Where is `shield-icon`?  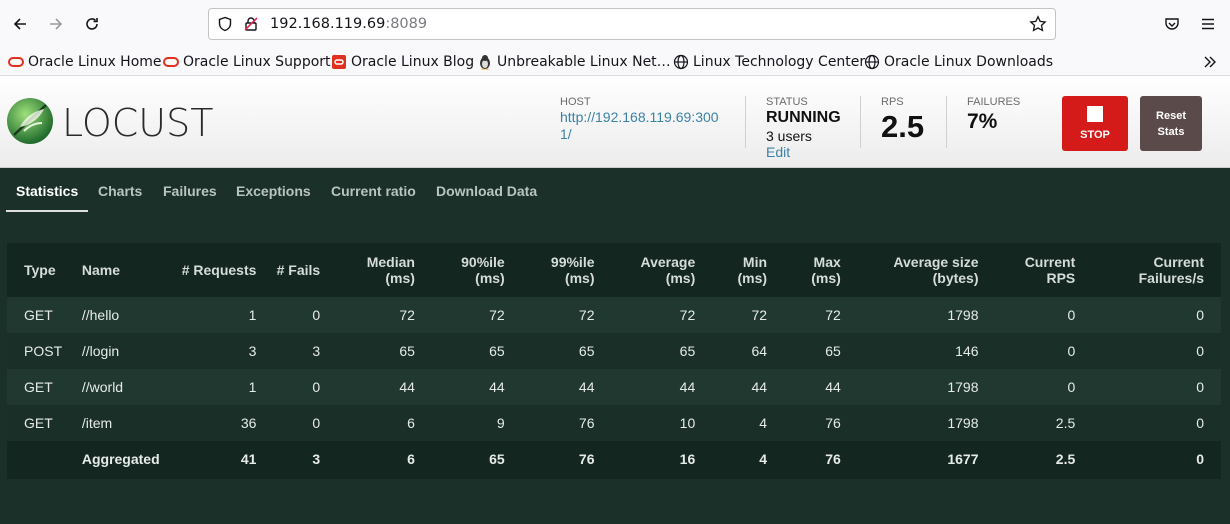 shield-icon is located at coordinates (225, 26).